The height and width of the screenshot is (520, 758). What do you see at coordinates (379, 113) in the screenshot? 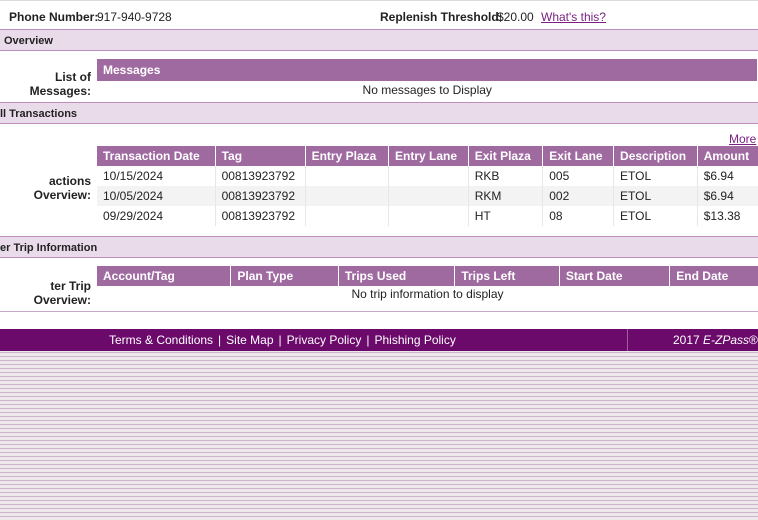
I see `transactions-section-header: ll Transactions` at bounding box center [379, 113].